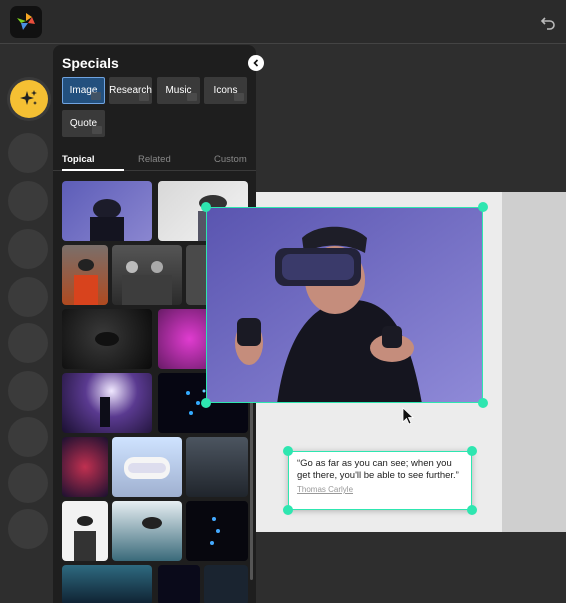 Image resolution: width=566 pixels, height=603 pixels. Describe the element at coordinates (154, 159) in the screenshot. I see `tab-related: Related` at that location.